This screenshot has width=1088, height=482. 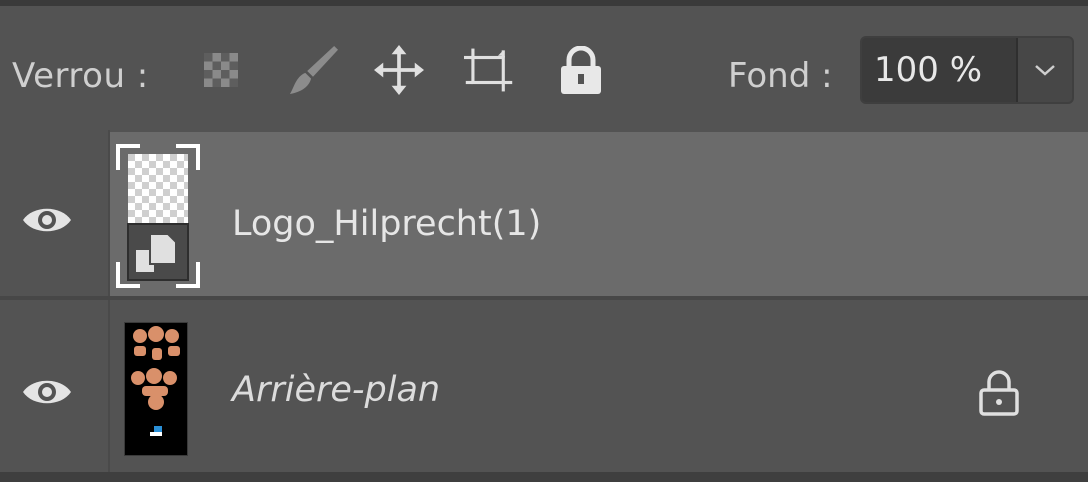 I want to click on lock-transparent-pixels-icon, so click(x=221, y=70).